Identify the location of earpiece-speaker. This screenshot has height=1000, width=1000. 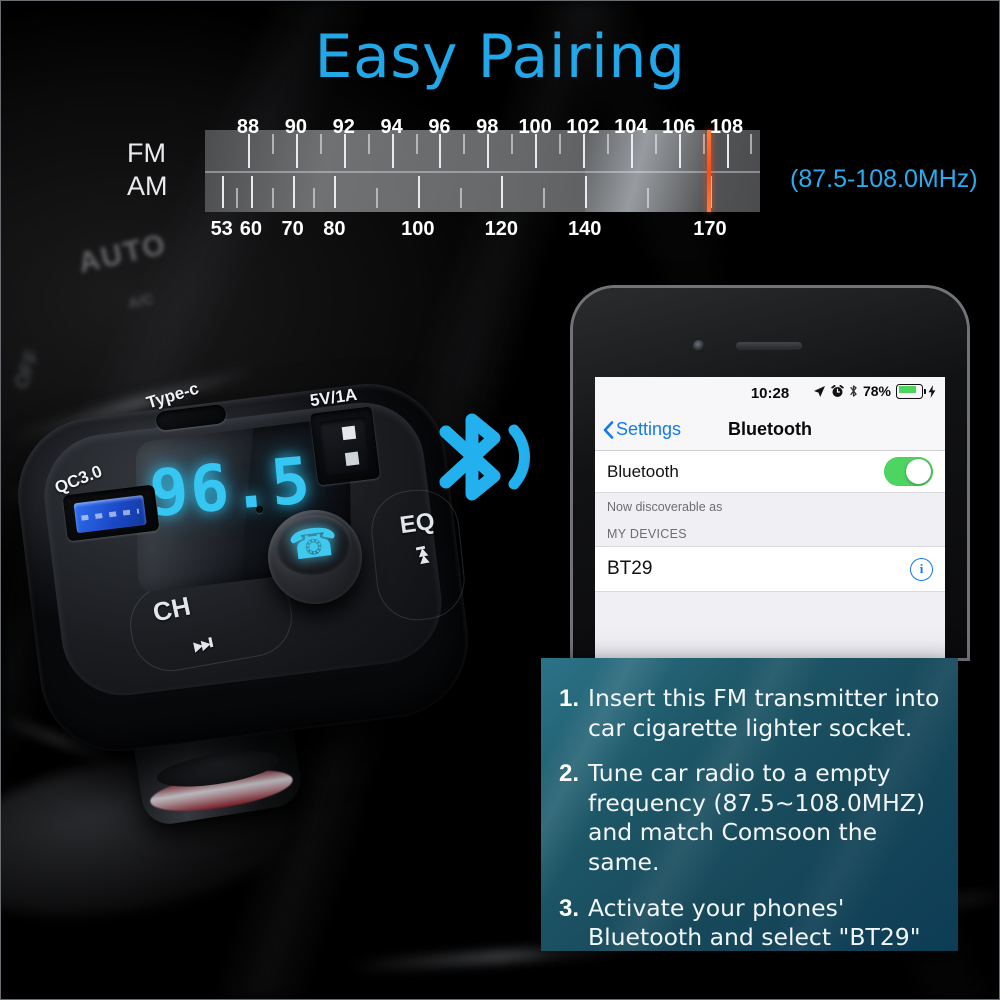
(769, 346).